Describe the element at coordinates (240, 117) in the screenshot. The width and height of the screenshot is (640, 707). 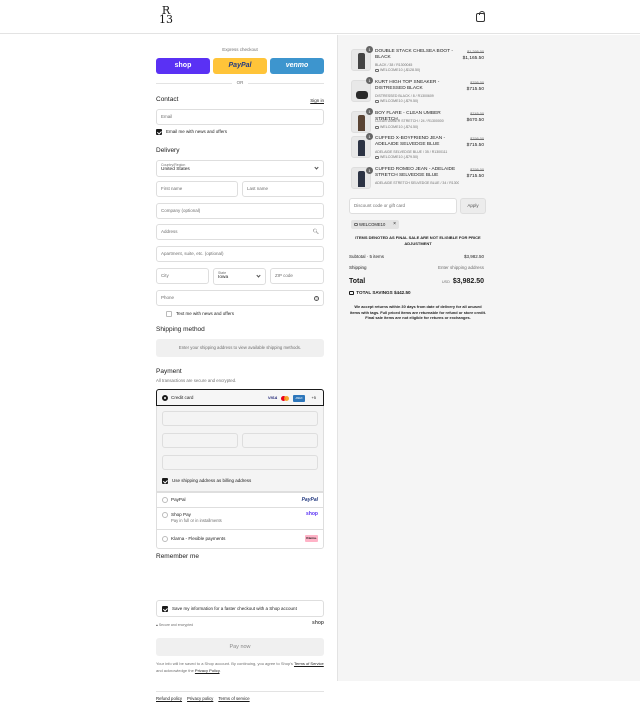
I see `email-field: Email` at that location.